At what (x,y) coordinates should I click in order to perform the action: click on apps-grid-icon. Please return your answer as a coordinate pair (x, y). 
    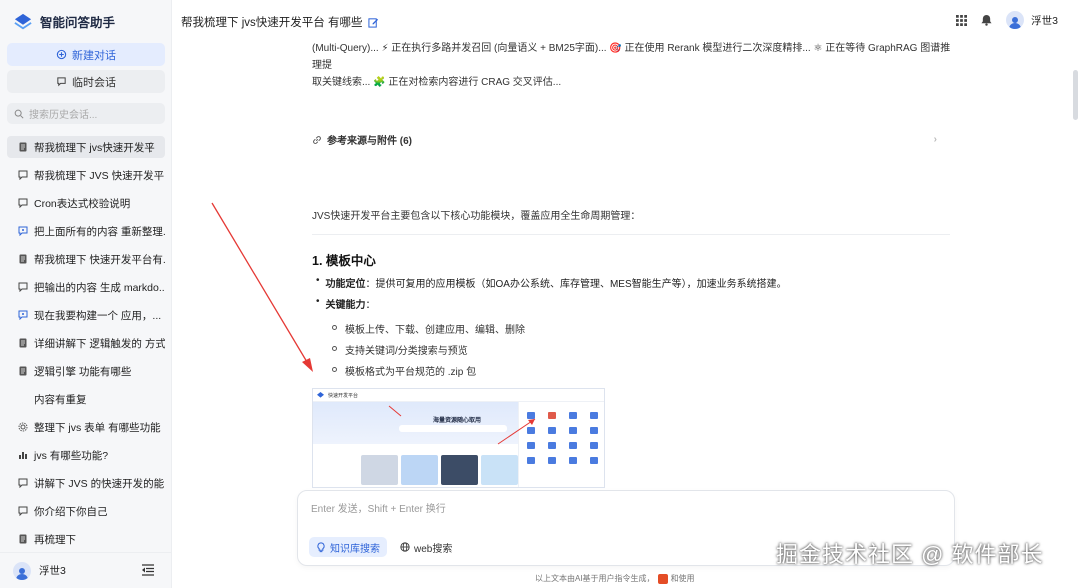
    Looking at the image, I should click on (962, 20).